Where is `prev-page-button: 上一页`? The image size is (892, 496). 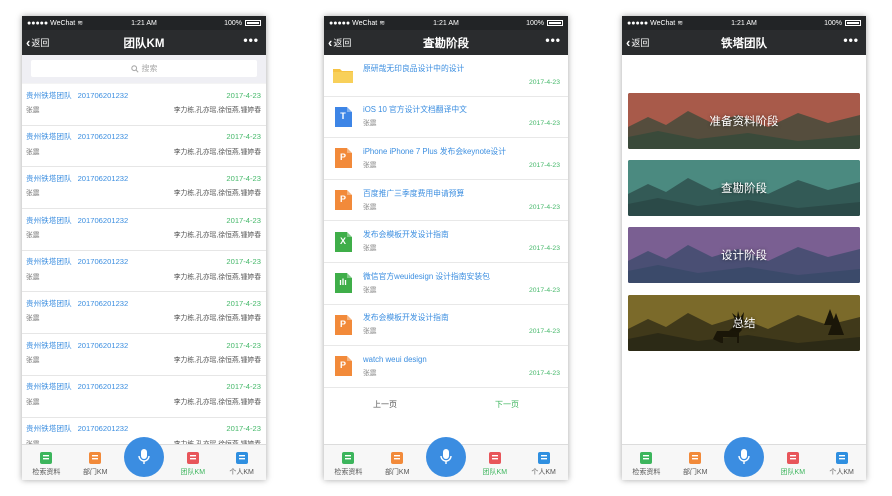 prev-page-button: 上一页 is located at coordinates (385, 404).